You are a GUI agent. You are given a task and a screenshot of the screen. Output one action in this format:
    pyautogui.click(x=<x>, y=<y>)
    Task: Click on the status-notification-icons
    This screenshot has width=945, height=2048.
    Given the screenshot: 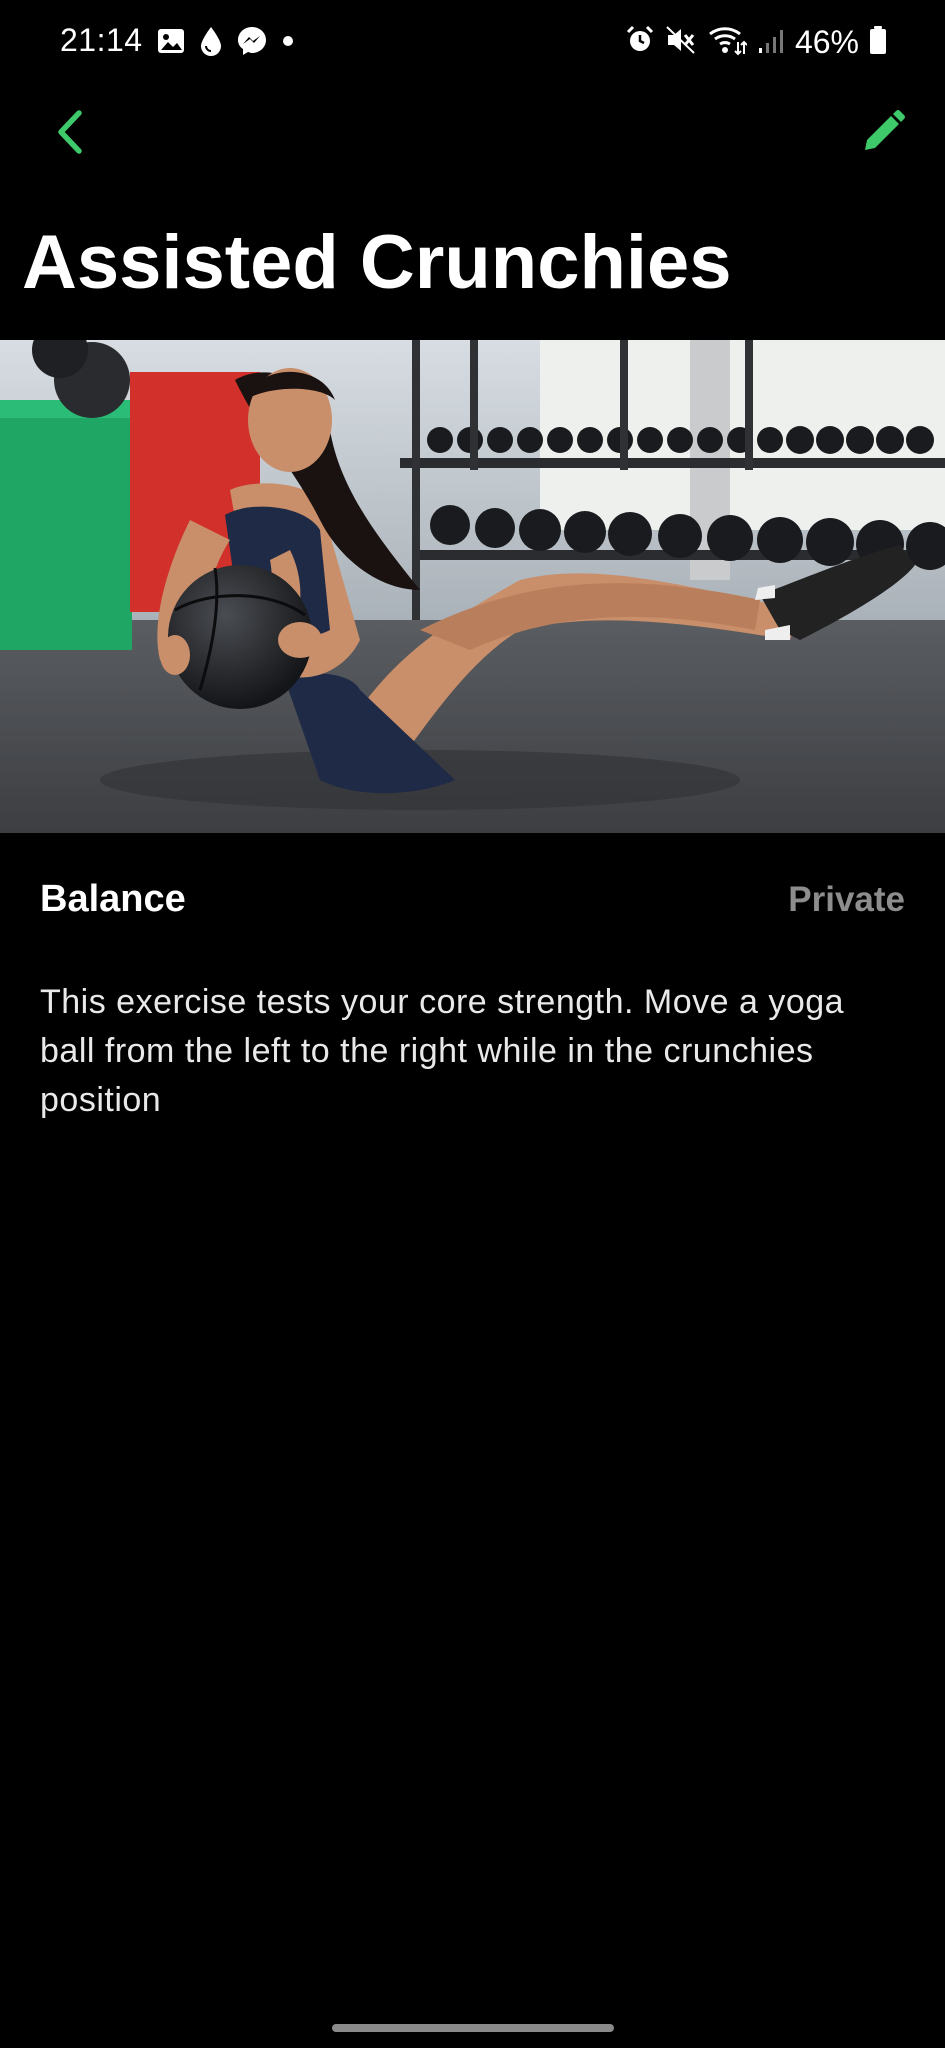 What is the action you would take?
    pyautogui.click(x=226, y=43)
    